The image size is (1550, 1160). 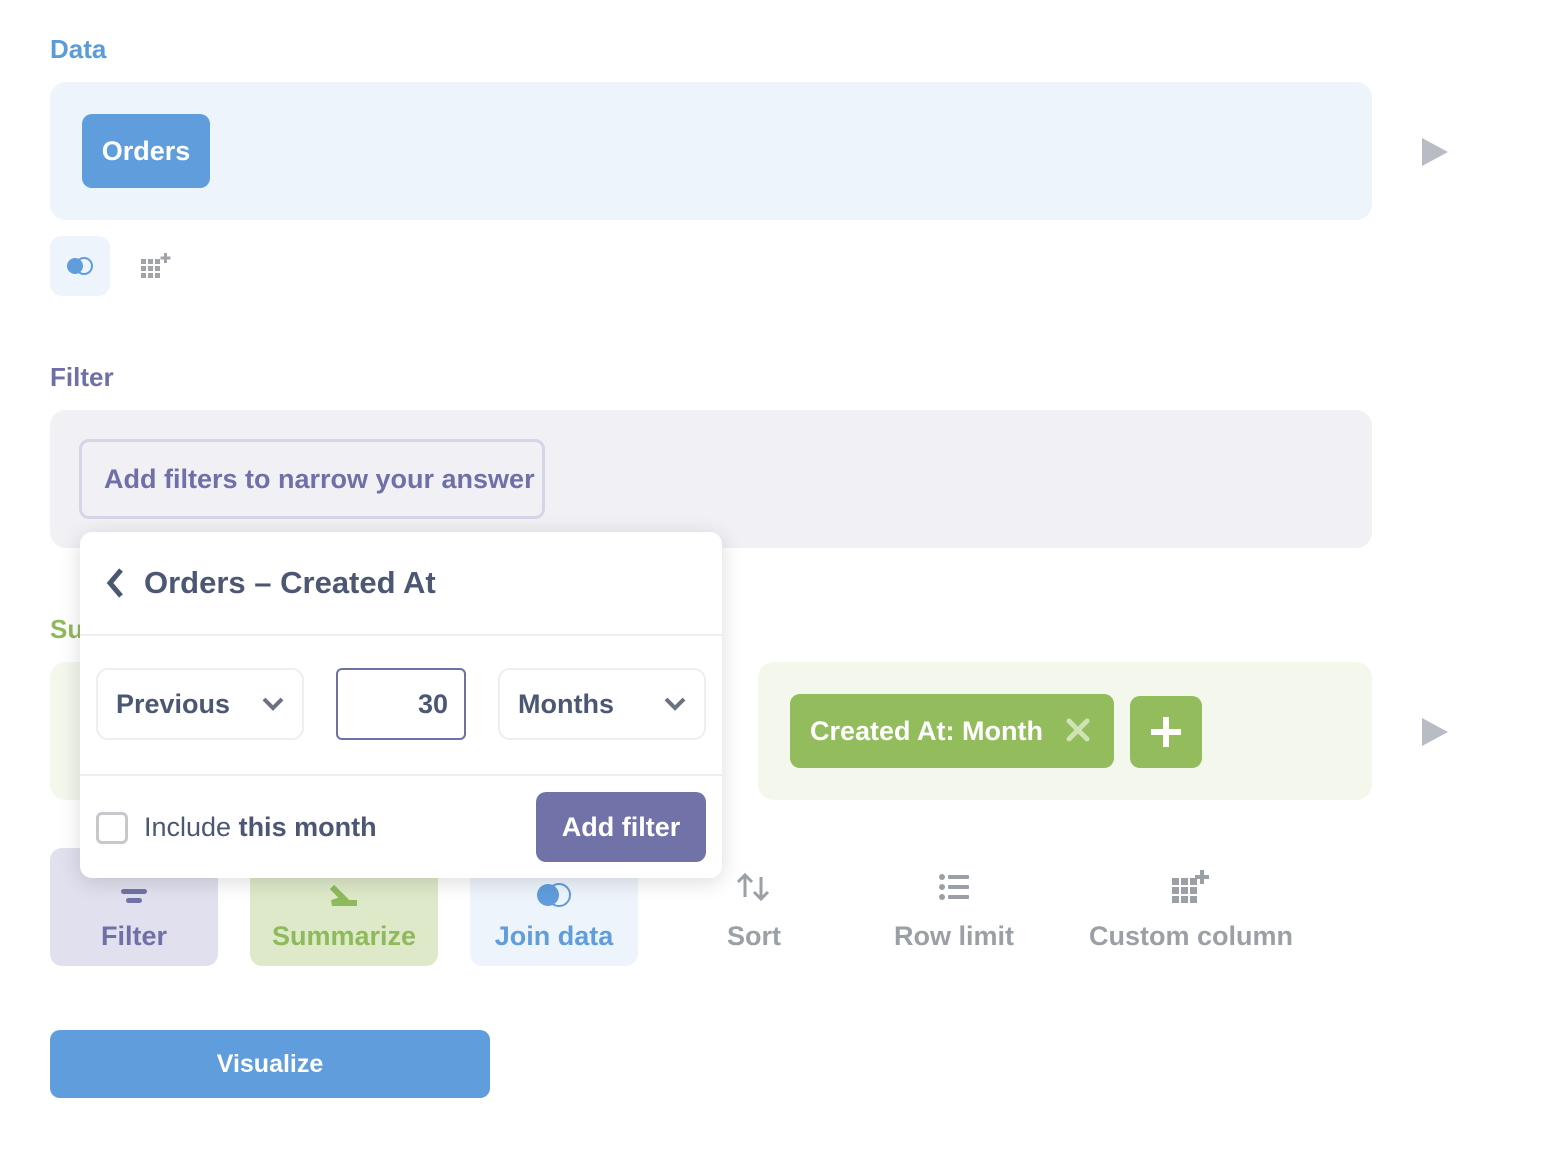 I want to click on action-row-limit-button: Row limit, so click(x=954, y=907).